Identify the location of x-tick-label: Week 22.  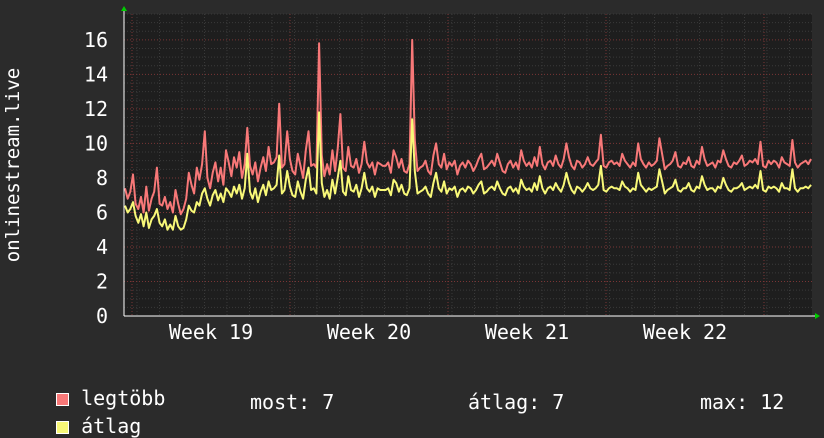
(685, 332).